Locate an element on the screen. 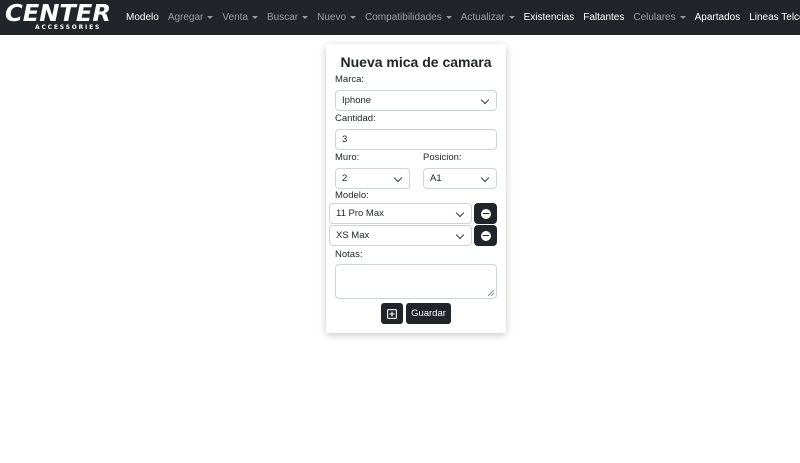 The image size is (800, 463). nav-item-label: Compatibilidades is located at coordinates (403, 17).